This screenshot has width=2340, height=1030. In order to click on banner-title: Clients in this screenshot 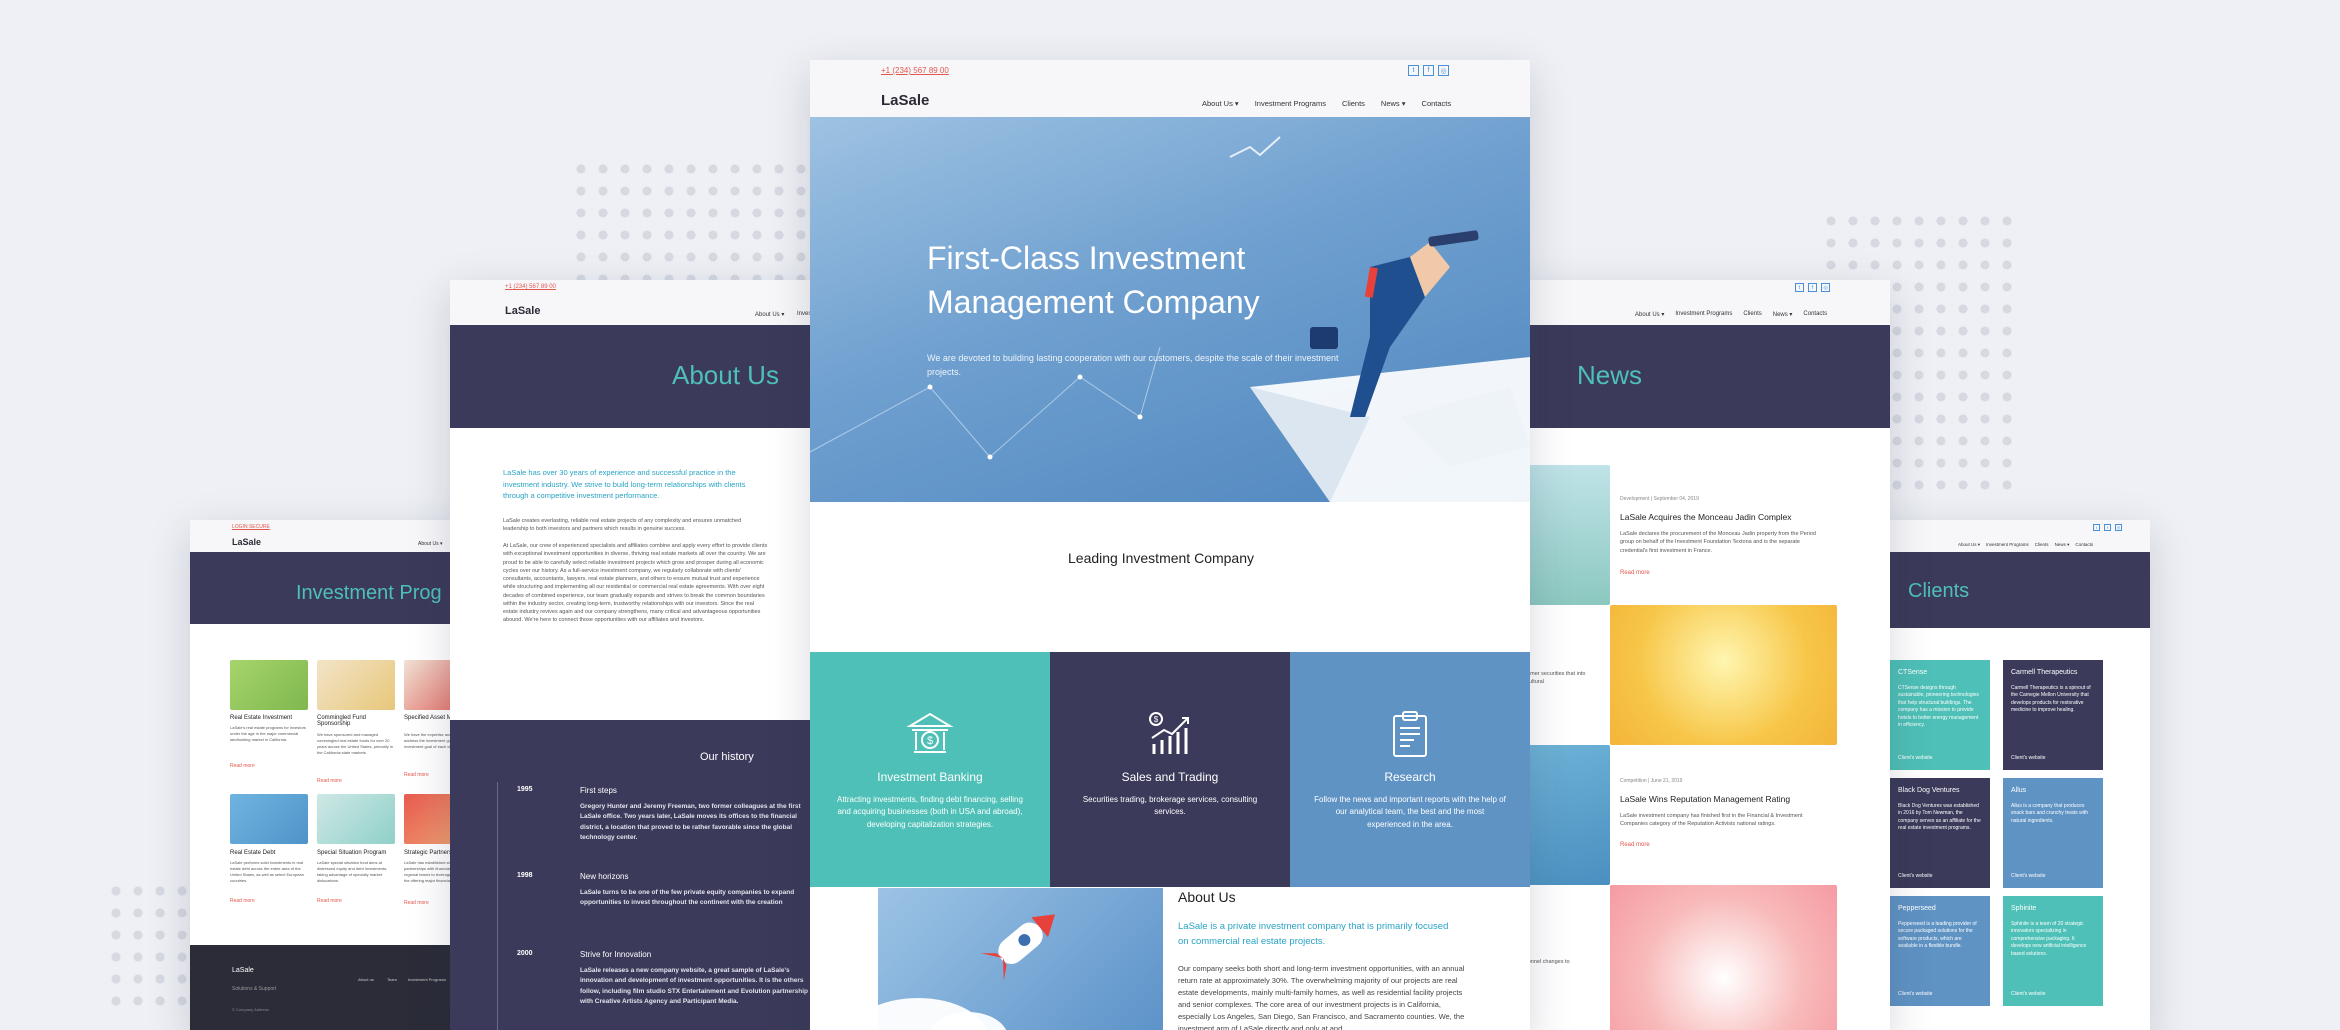, I will do `click(1939, 591)`.